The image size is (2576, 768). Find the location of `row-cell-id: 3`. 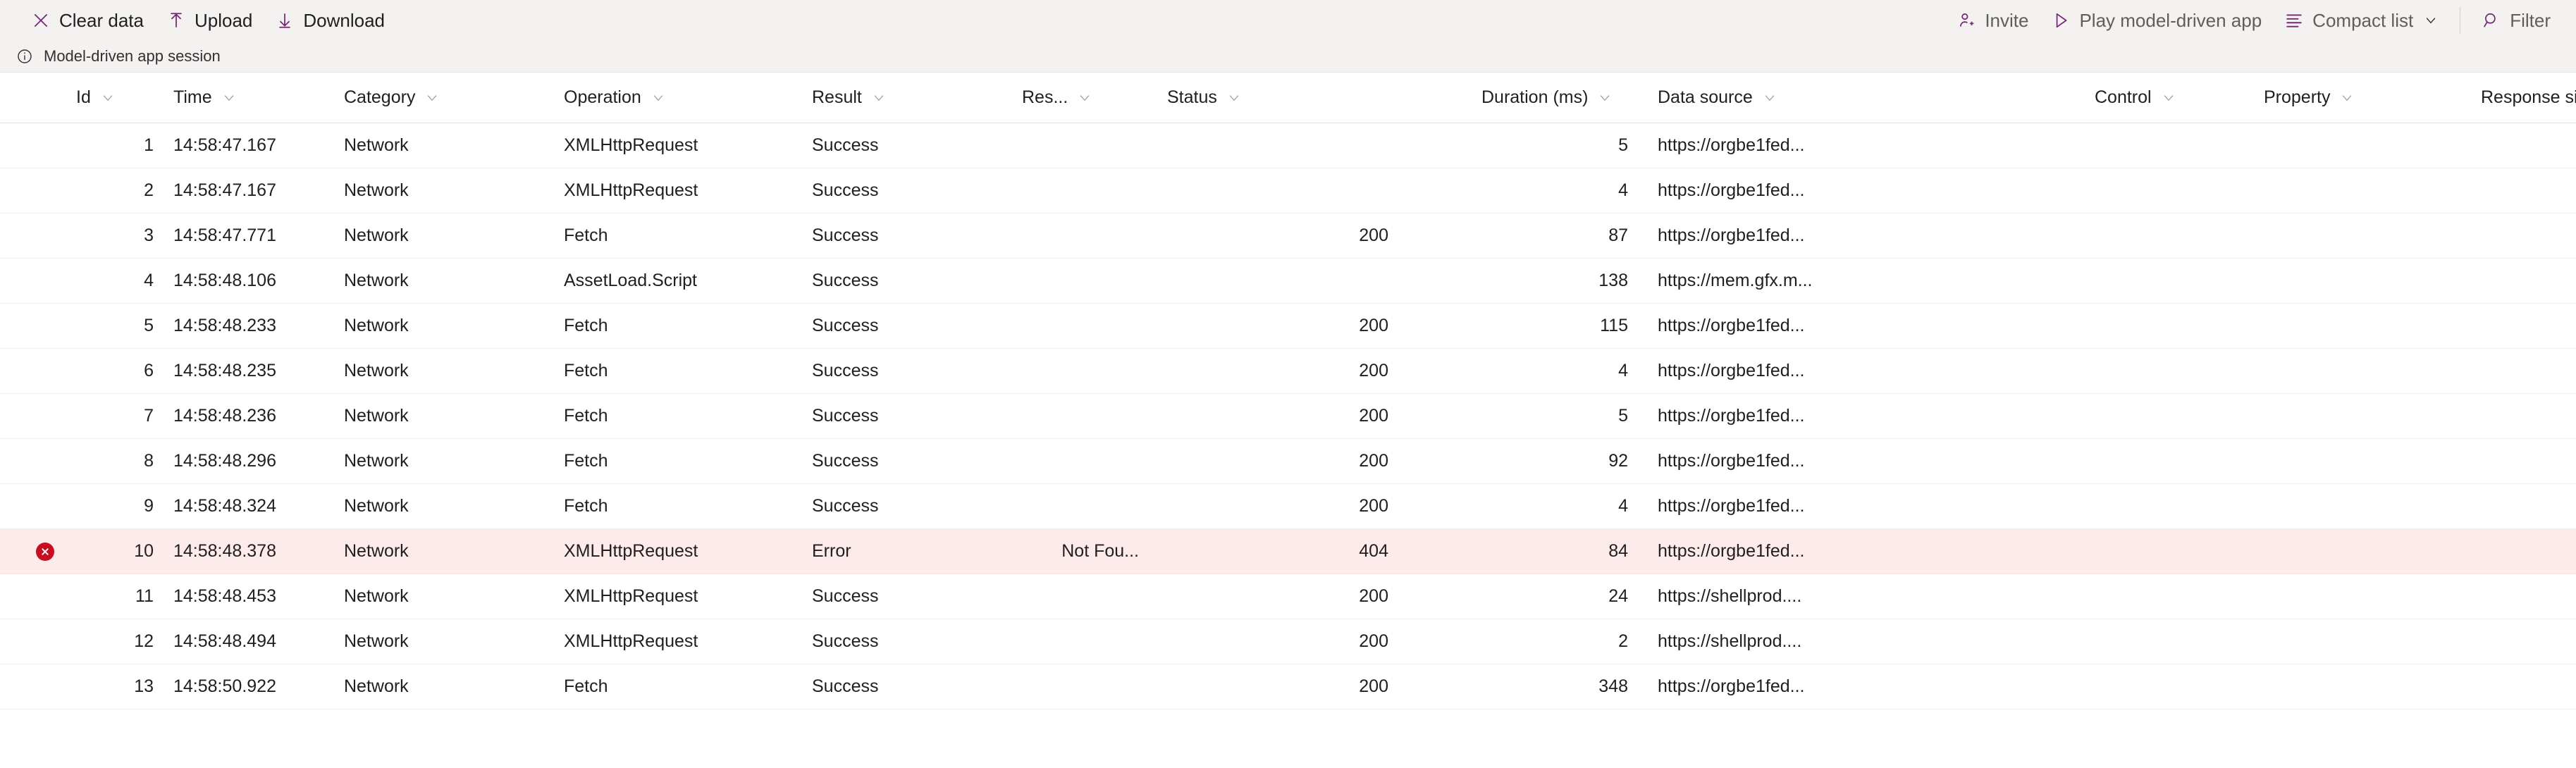

row-cell-id: 3 is located at coordinates (149, 235).